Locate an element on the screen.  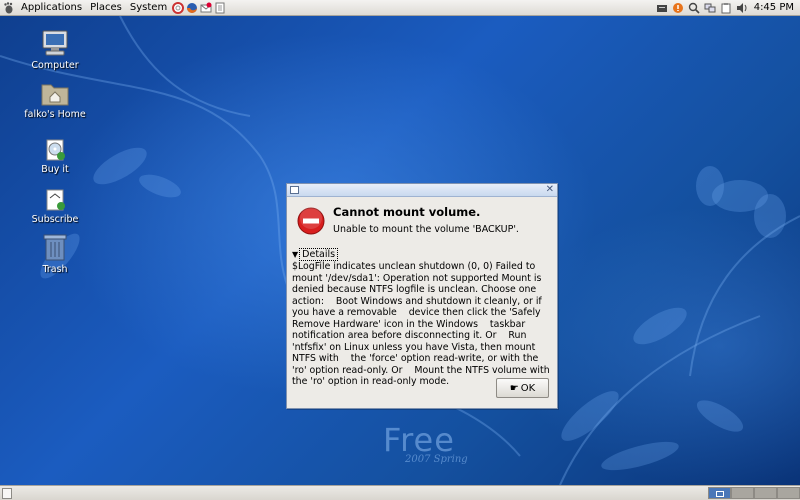
ok-button: ☛ OK is located at coordinates (522, 388).